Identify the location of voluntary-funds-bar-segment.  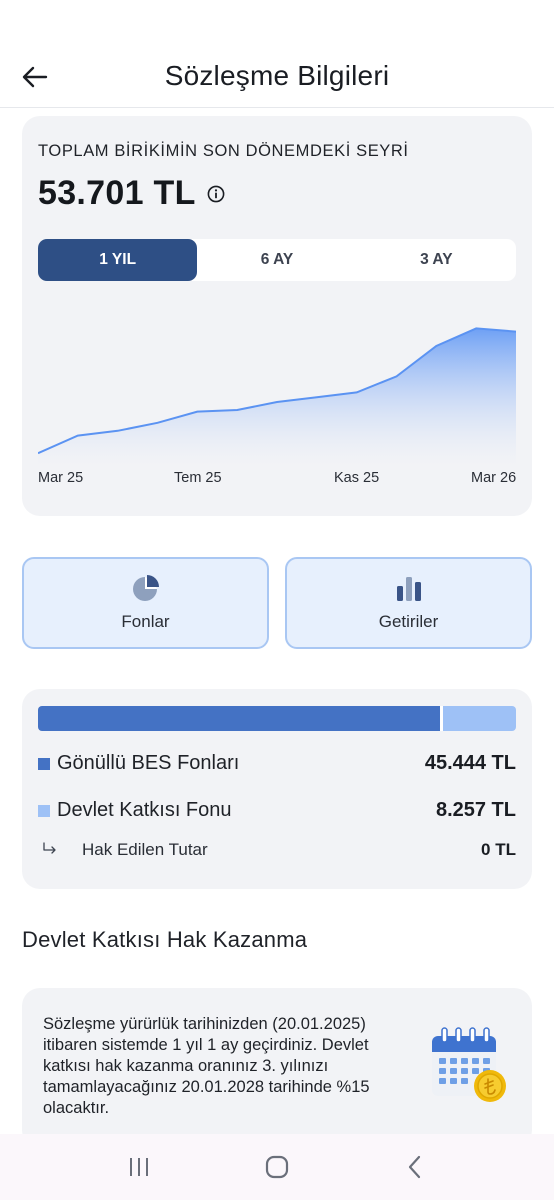
(239, 718).